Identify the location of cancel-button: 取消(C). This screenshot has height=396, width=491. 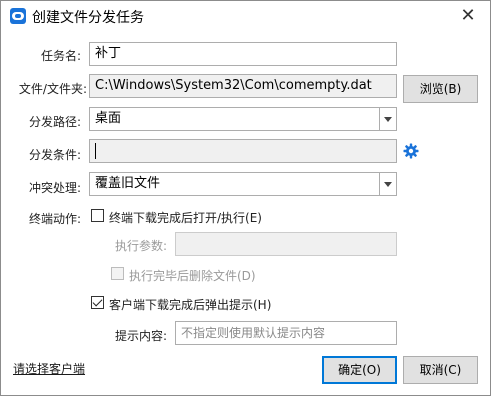
(440, 370).